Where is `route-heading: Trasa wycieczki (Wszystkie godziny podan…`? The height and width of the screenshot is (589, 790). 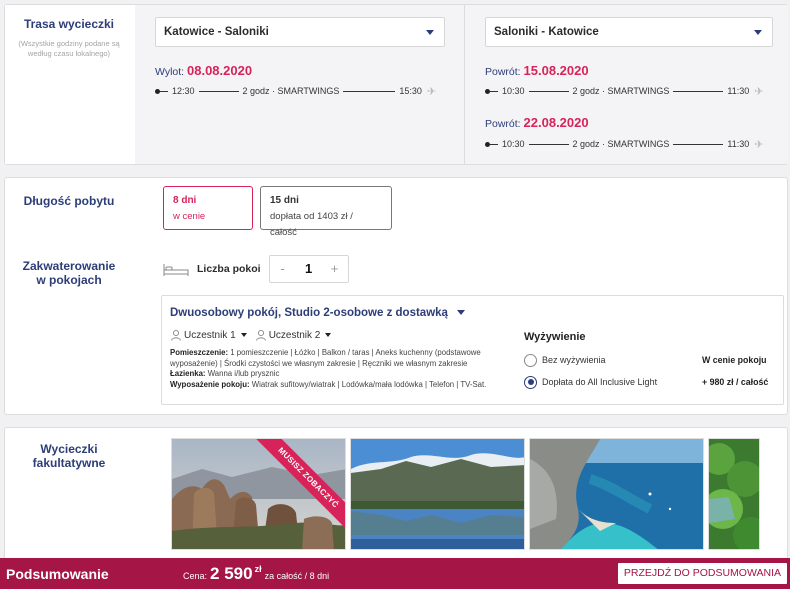
route-heading: Trasa wycieczki (Wszystkie godziny podan… is located at coordinates (69, 38).